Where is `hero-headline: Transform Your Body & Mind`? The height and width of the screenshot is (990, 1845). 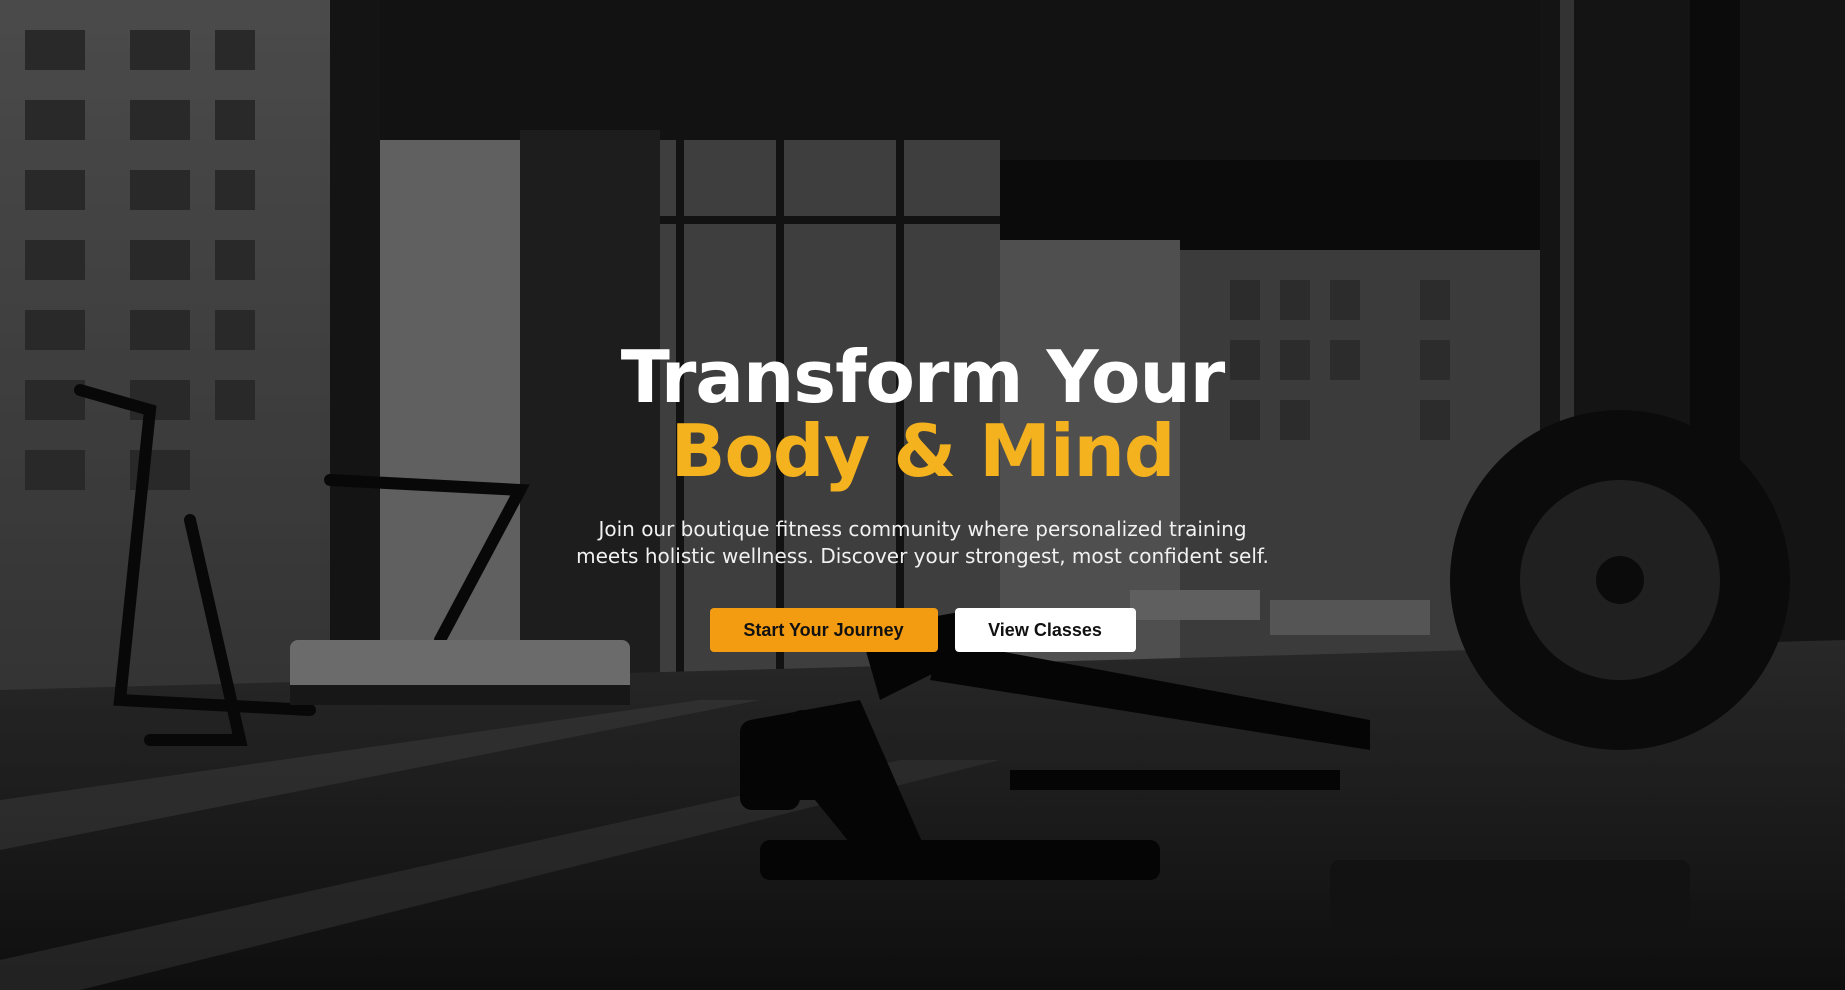 hero-headline: Transform Your Body & Mind is located at coordinates (922, 414).